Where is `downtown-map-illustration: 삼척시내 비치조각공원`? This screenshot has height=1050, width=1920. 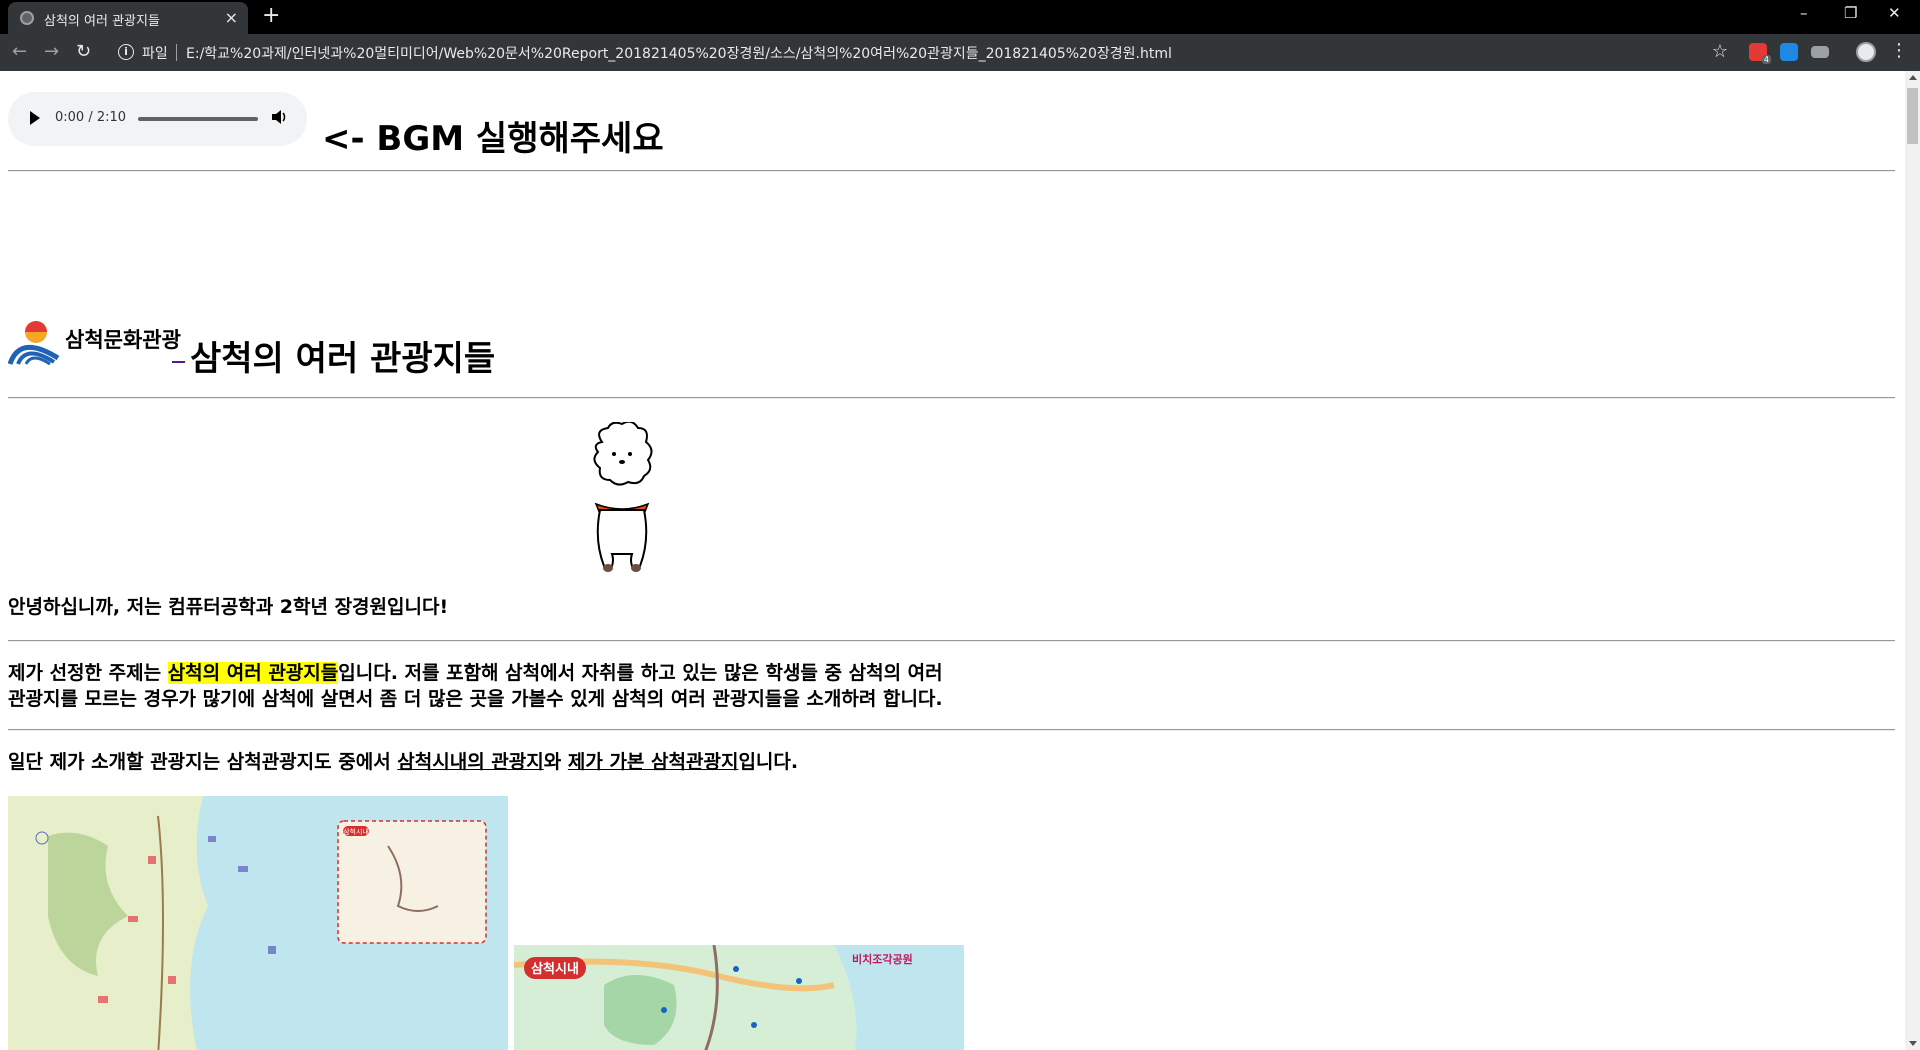 downtown-map-illustration: 삼척시내 비치조각공원 is located at coordinates (739, 997).